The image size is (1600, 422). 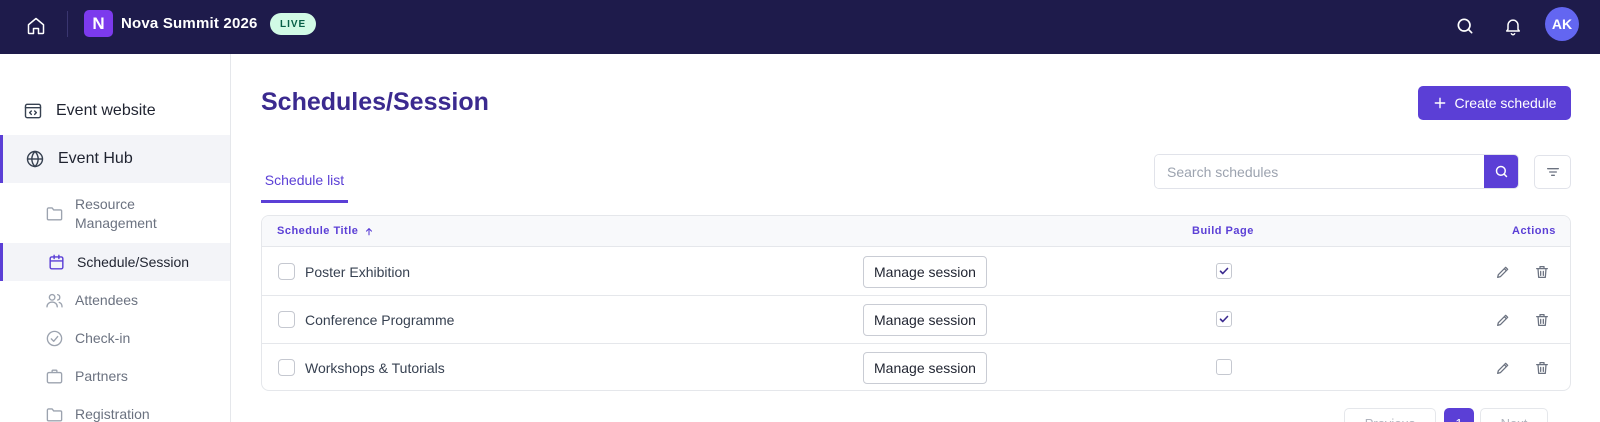 What do you see at coordinates (1390, 415) in the screenshot?
I see `pagination-previous: Previous` at bounding box center [1390, 415].